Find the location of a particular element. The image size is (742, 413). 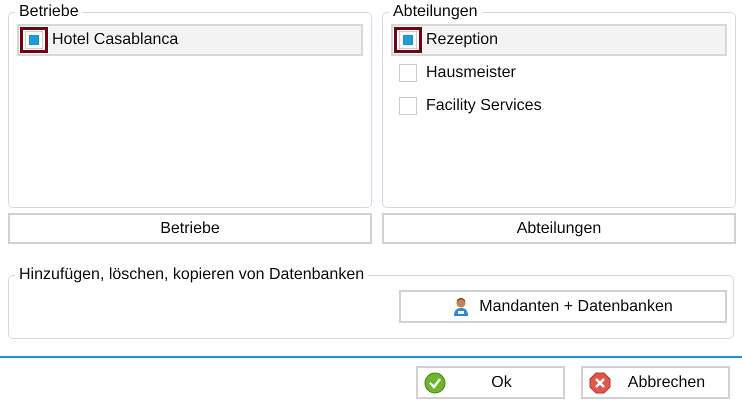

list-item: Hausmeister is located at coordinates (559, 72).